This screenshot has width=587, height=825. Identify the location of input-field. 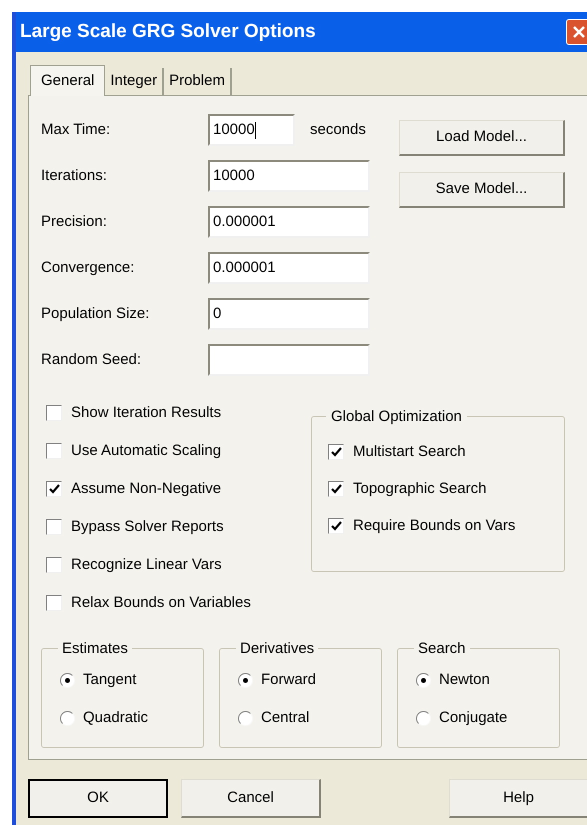
(289, 360).